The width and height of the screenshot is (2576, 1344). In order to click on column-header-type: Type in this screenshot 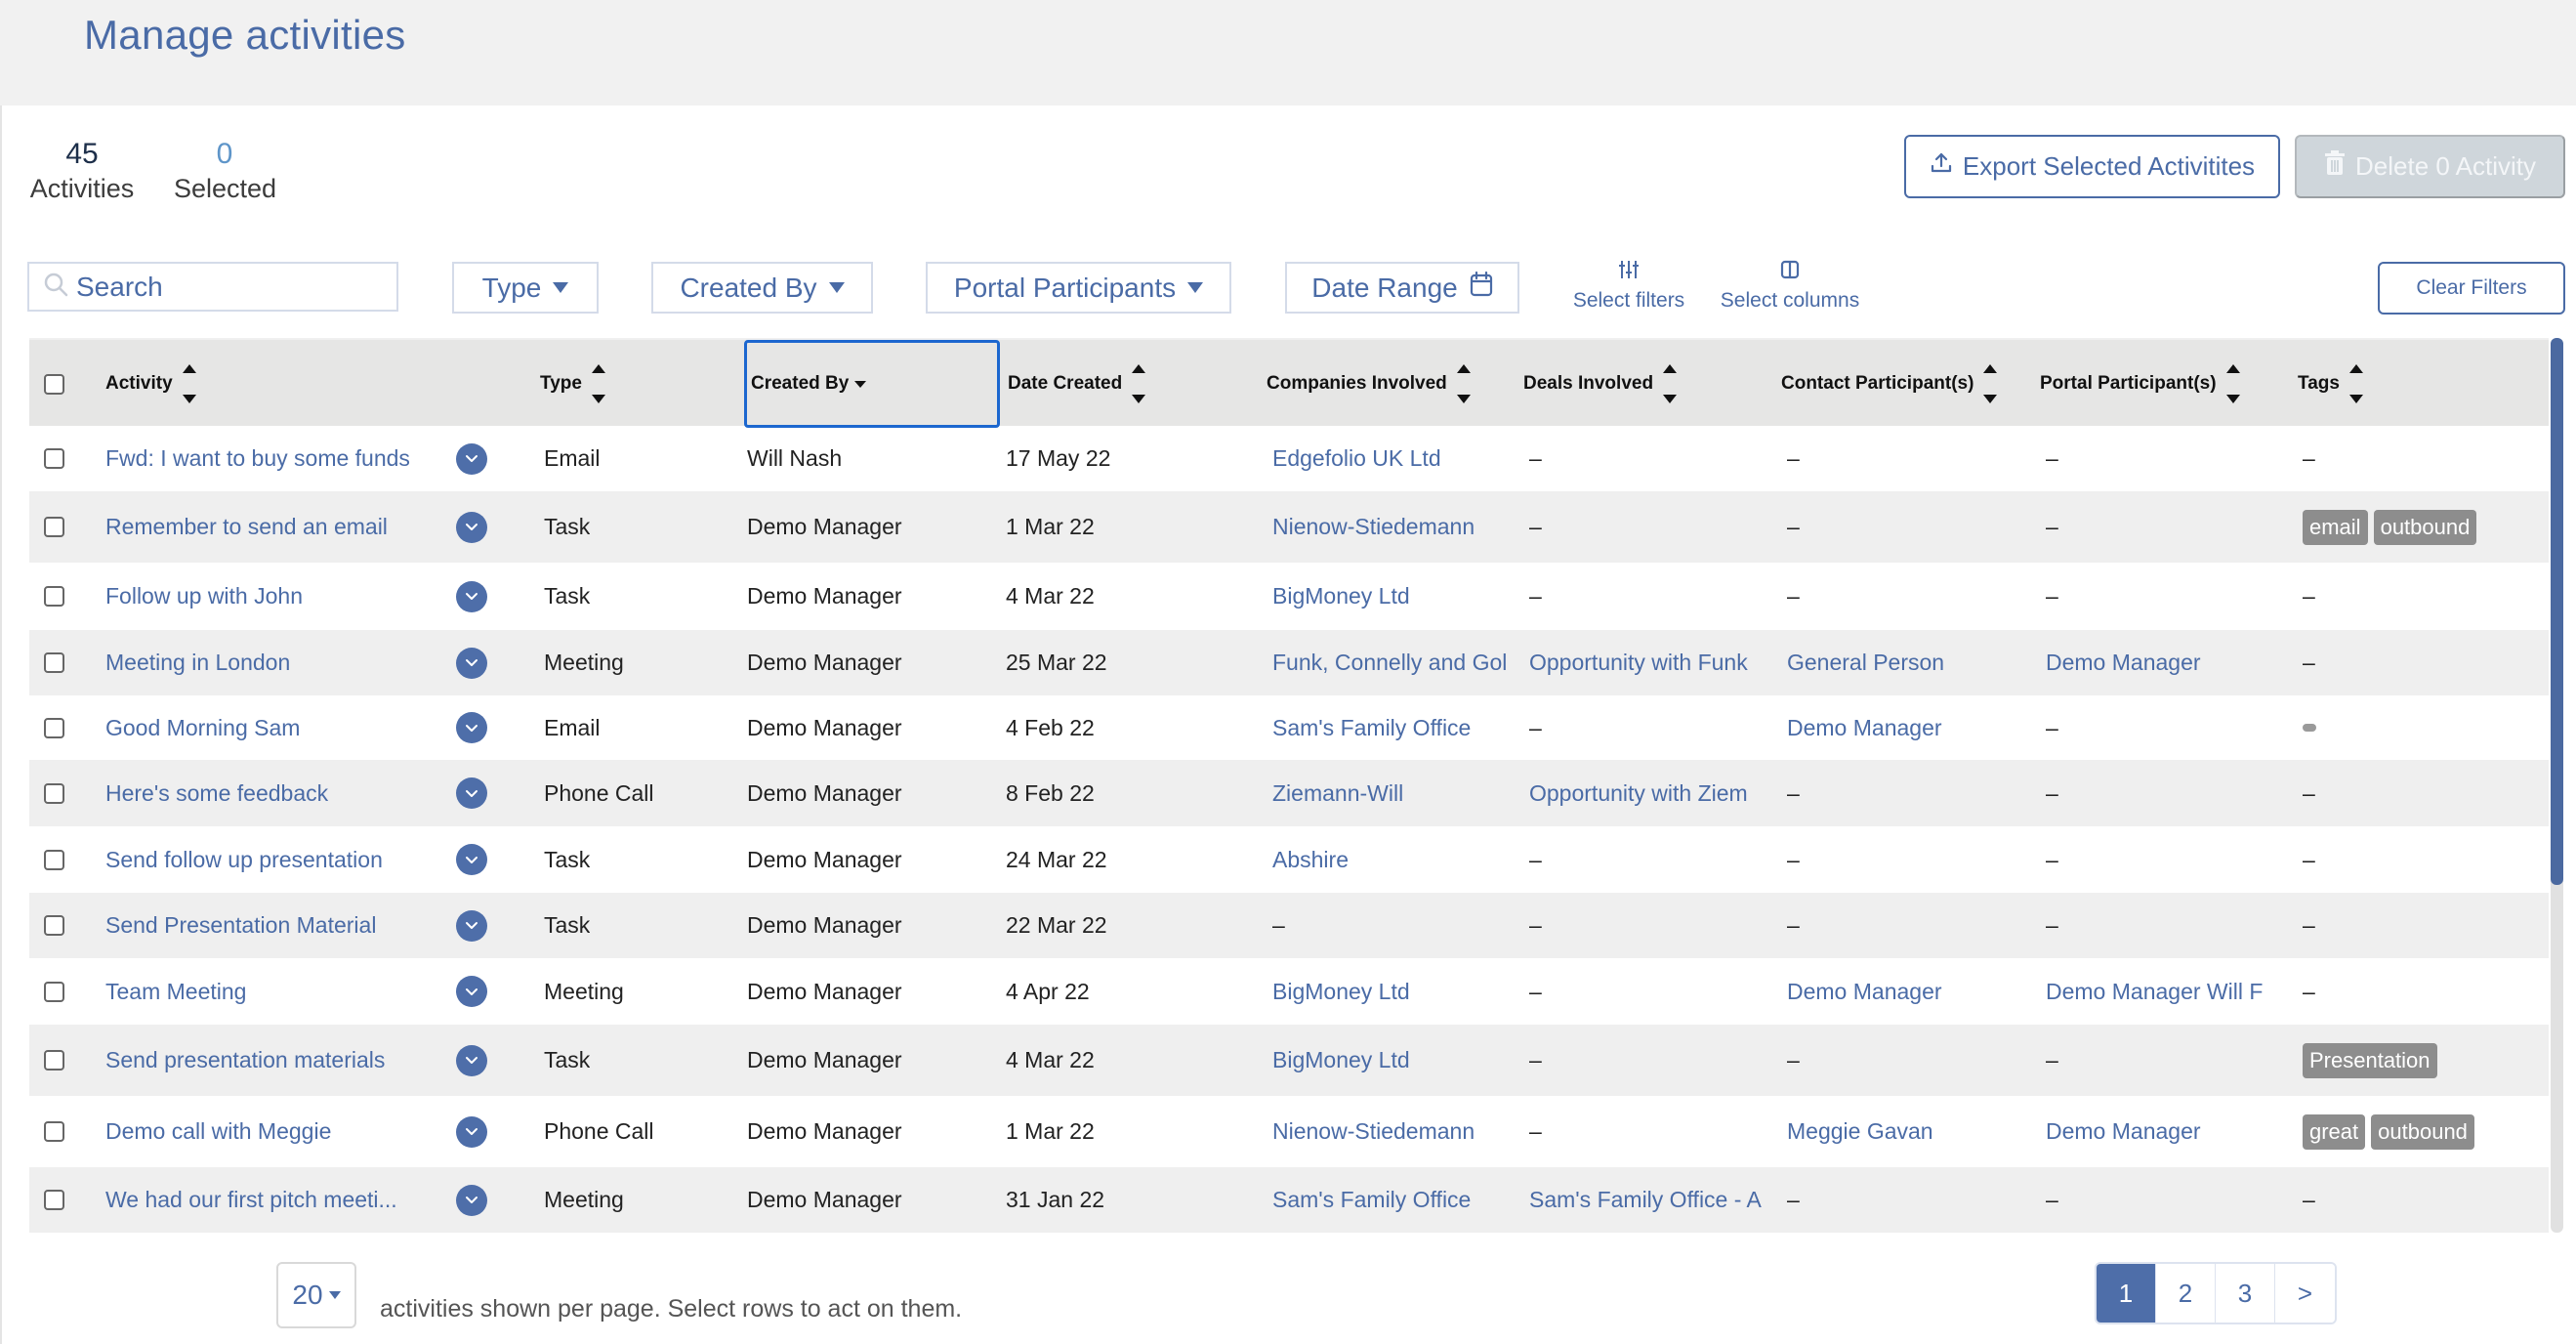, I will do `click(572, 384)`.